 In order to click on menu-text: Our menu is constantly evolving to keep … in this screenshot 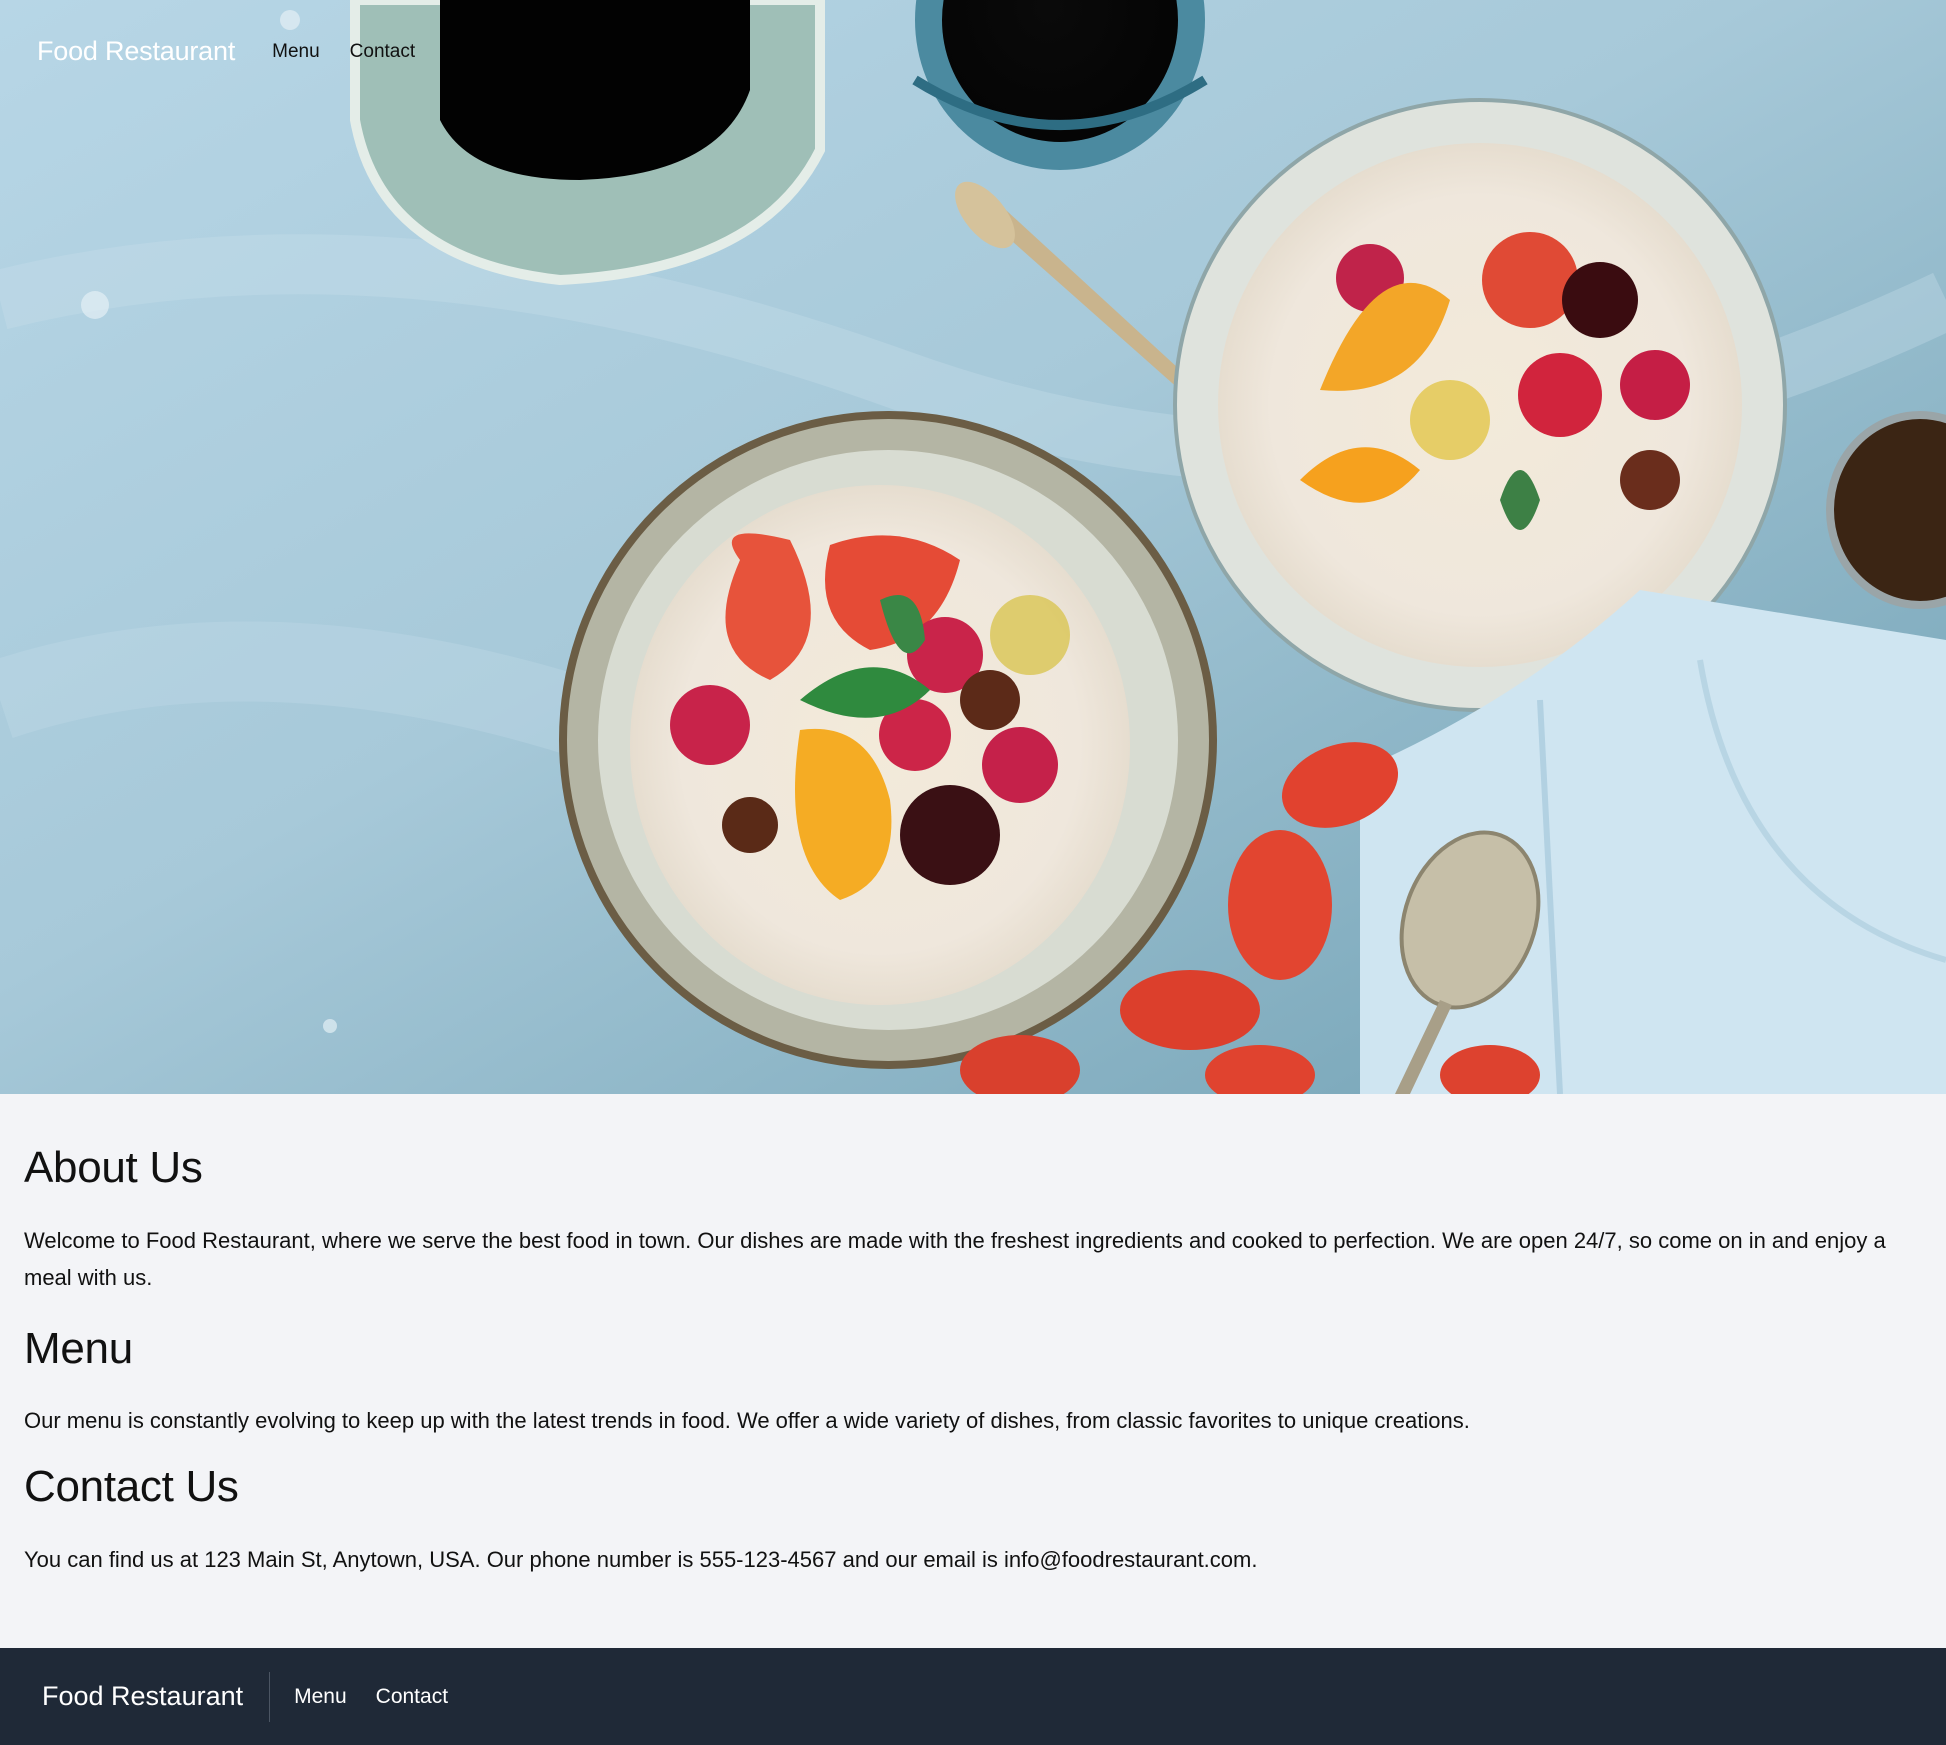, I will do `click(747, 1420)`.